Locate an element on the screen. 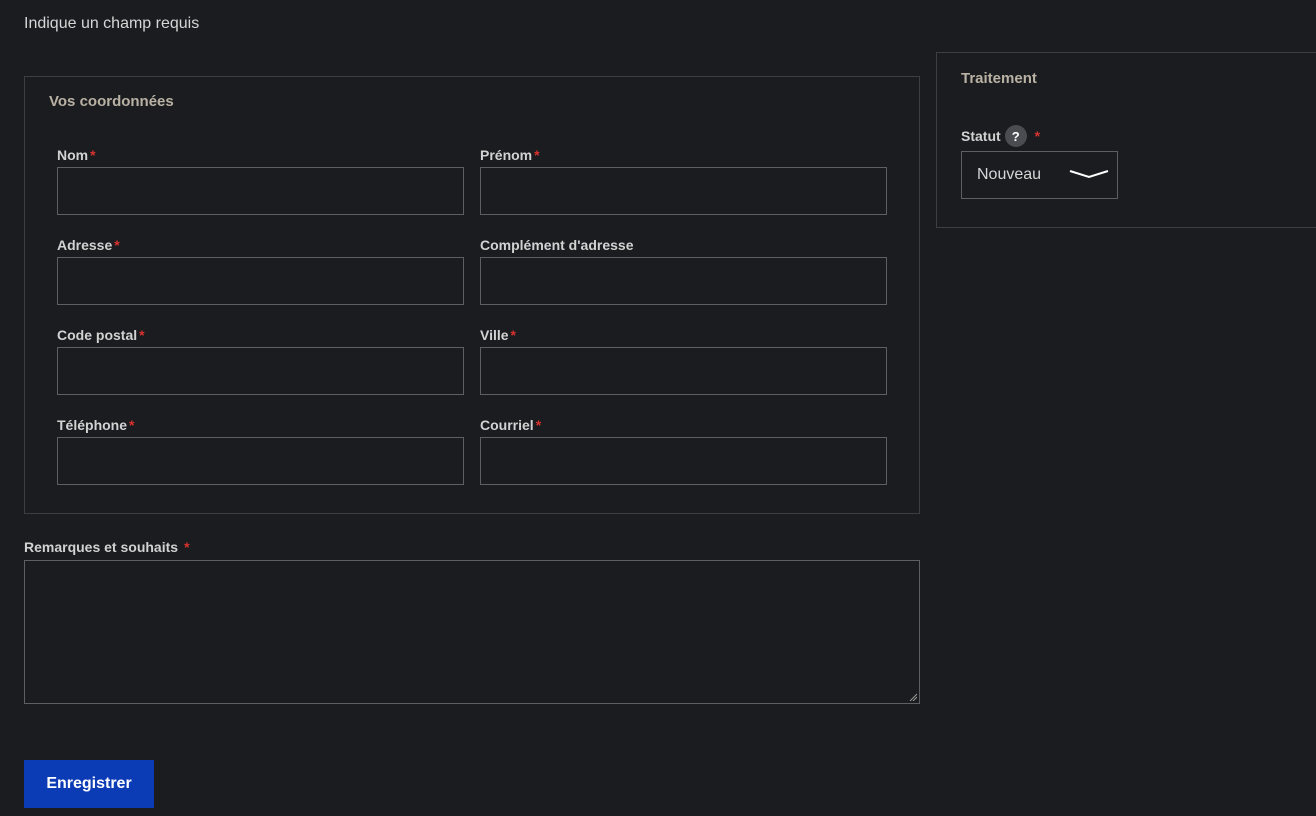 This screenshot has width=1316, height=816. traitement-panel: Traitement Statut ? * Nouveau is located at coordinates (1126, 140).